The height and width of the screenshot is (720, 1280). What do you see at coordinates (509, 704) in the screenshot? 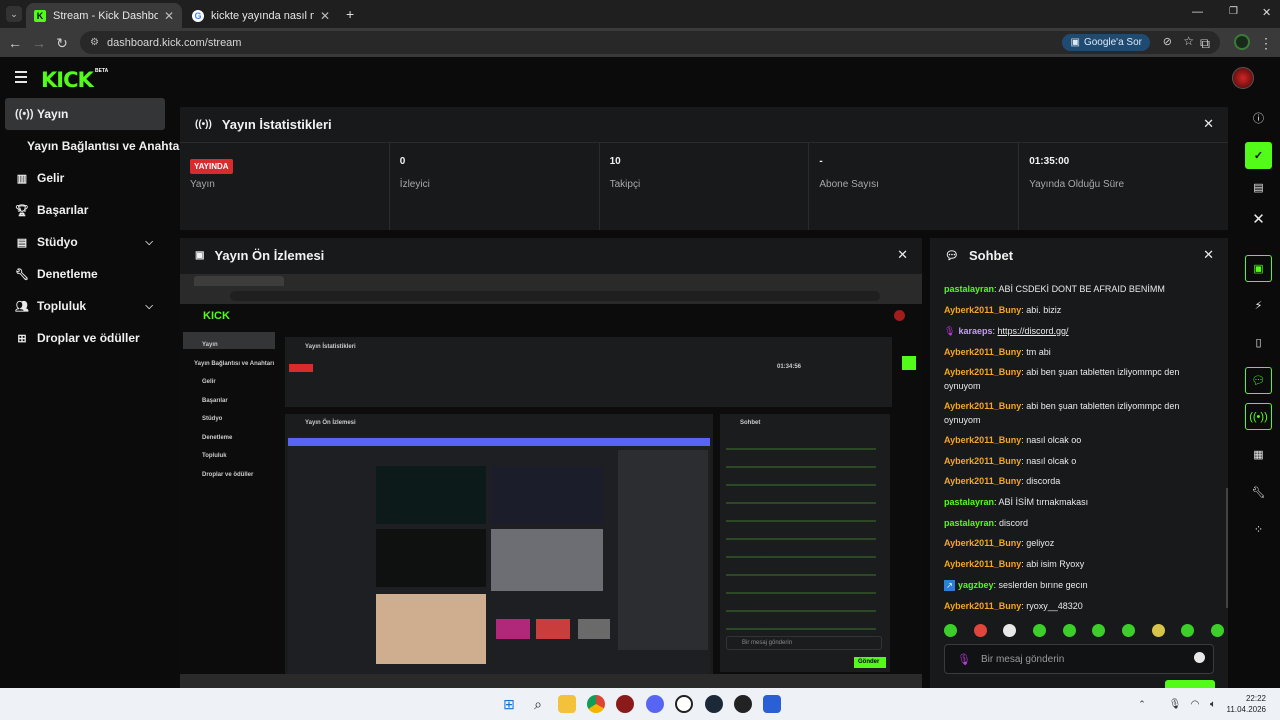
I see `windows-start-icon: ⊞` at bounding box center [509, 704].